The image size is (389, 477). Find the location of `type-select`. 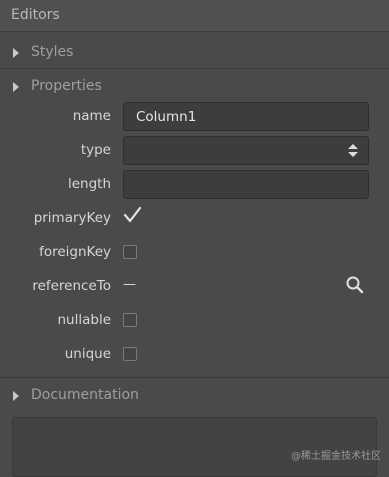

type-select is located at coordinates (246, 150).